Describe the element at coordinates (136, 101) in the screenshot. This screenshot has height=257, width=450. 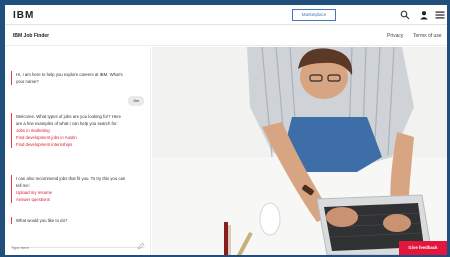
I see `user-message: Jim` at that location.